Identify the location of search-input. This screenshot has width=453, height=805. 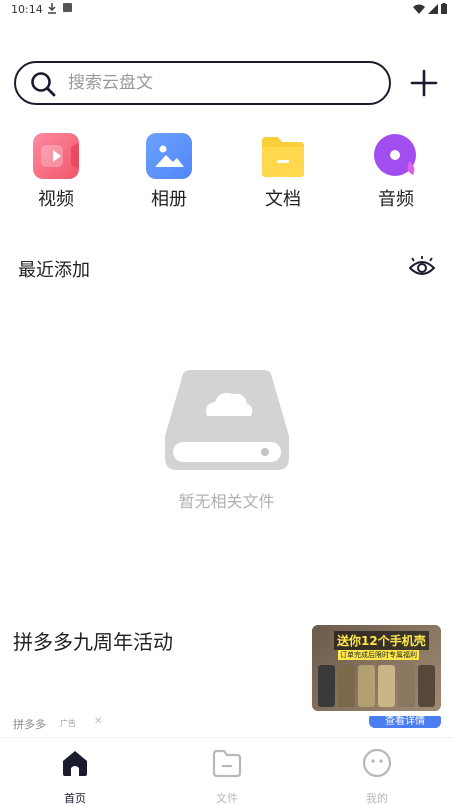
(218, 83).